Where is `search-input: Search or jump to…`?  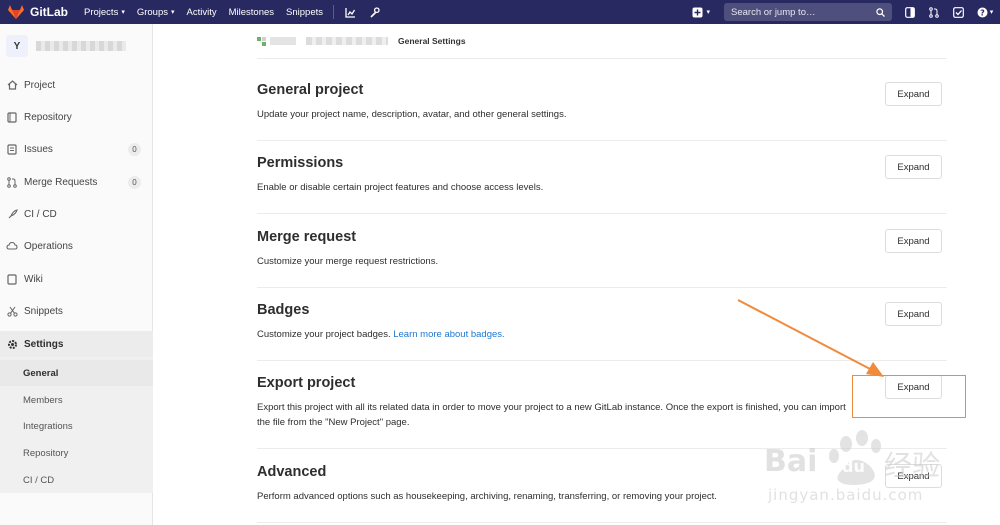 search-input: Search or jump to… is located at coordinates (808, 12).